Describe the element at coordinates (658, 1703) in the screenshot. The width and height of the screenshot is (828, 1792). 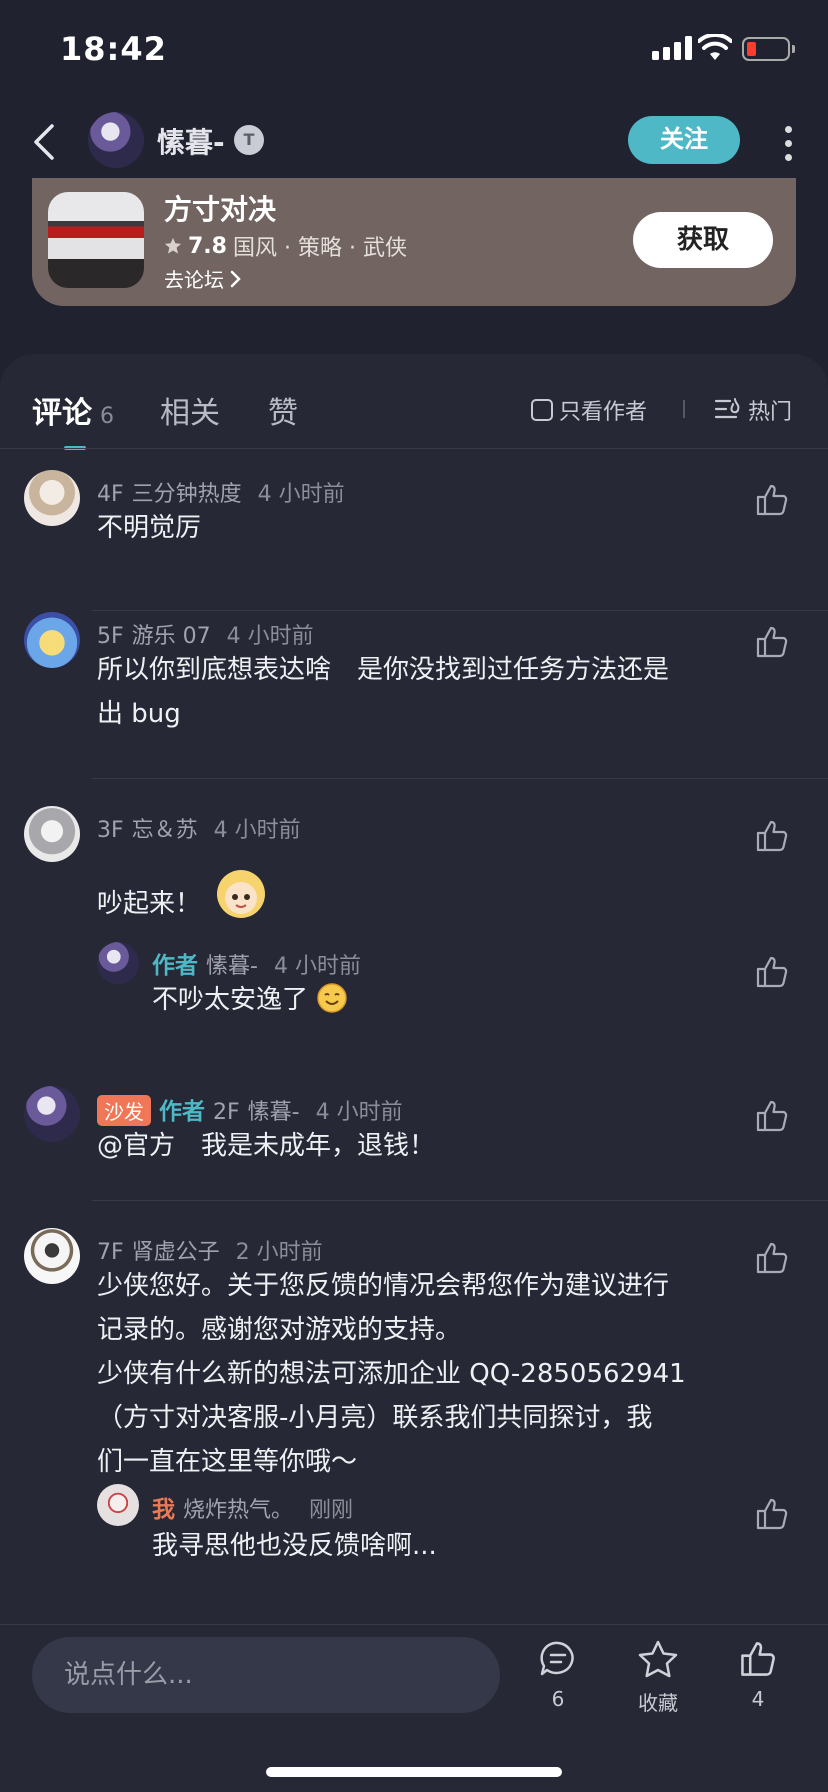
I see `favorite-label: 收藏` at that location.